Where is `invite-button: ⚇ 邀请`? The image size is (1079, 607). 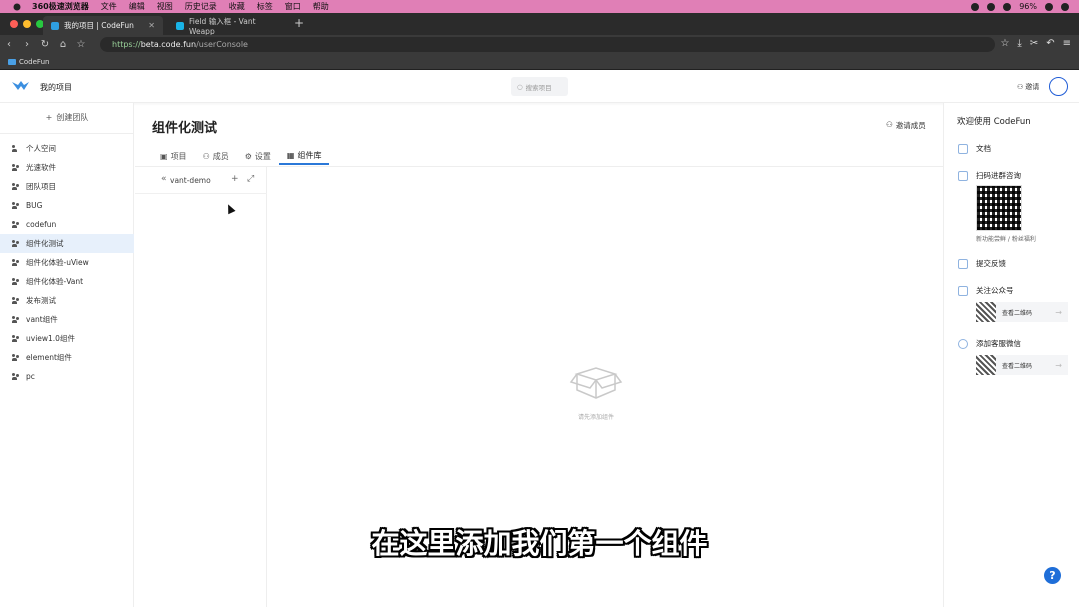 invite-button: ⚇ 邀请 is located at coordinates (1028, 87).